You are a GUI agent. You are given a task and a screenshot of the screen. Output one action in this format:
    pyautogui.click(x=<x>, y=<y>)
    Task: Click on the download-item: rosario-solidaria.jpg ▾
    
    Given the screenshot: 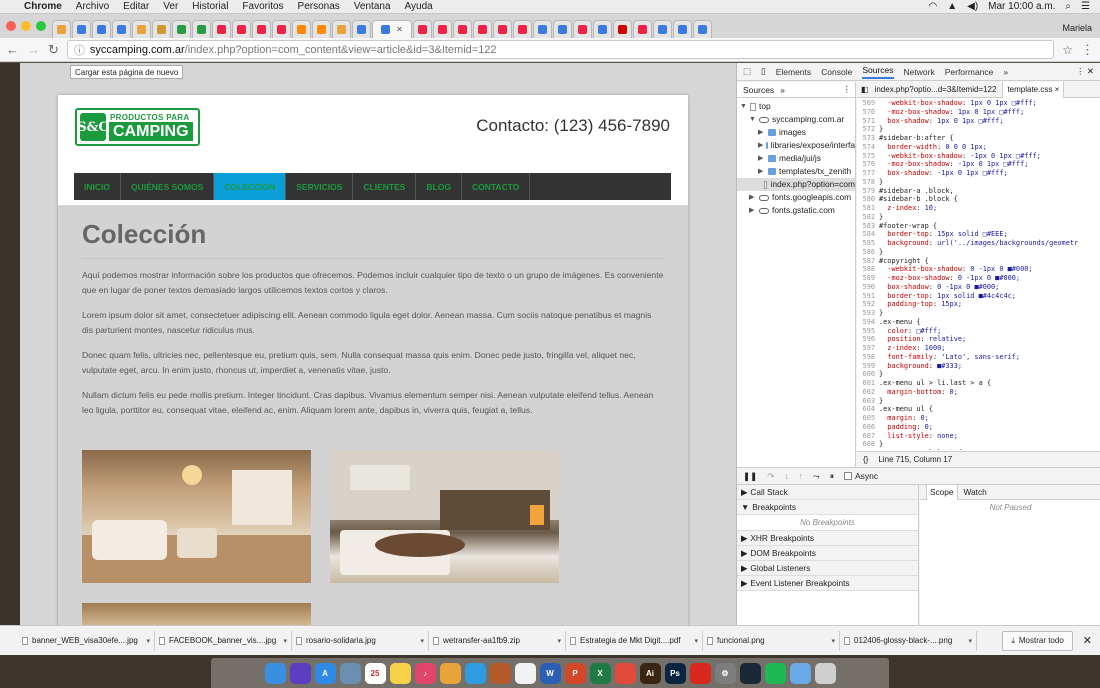 What is the action you would take?
    pyautogui.click(x=362, y=640)
    